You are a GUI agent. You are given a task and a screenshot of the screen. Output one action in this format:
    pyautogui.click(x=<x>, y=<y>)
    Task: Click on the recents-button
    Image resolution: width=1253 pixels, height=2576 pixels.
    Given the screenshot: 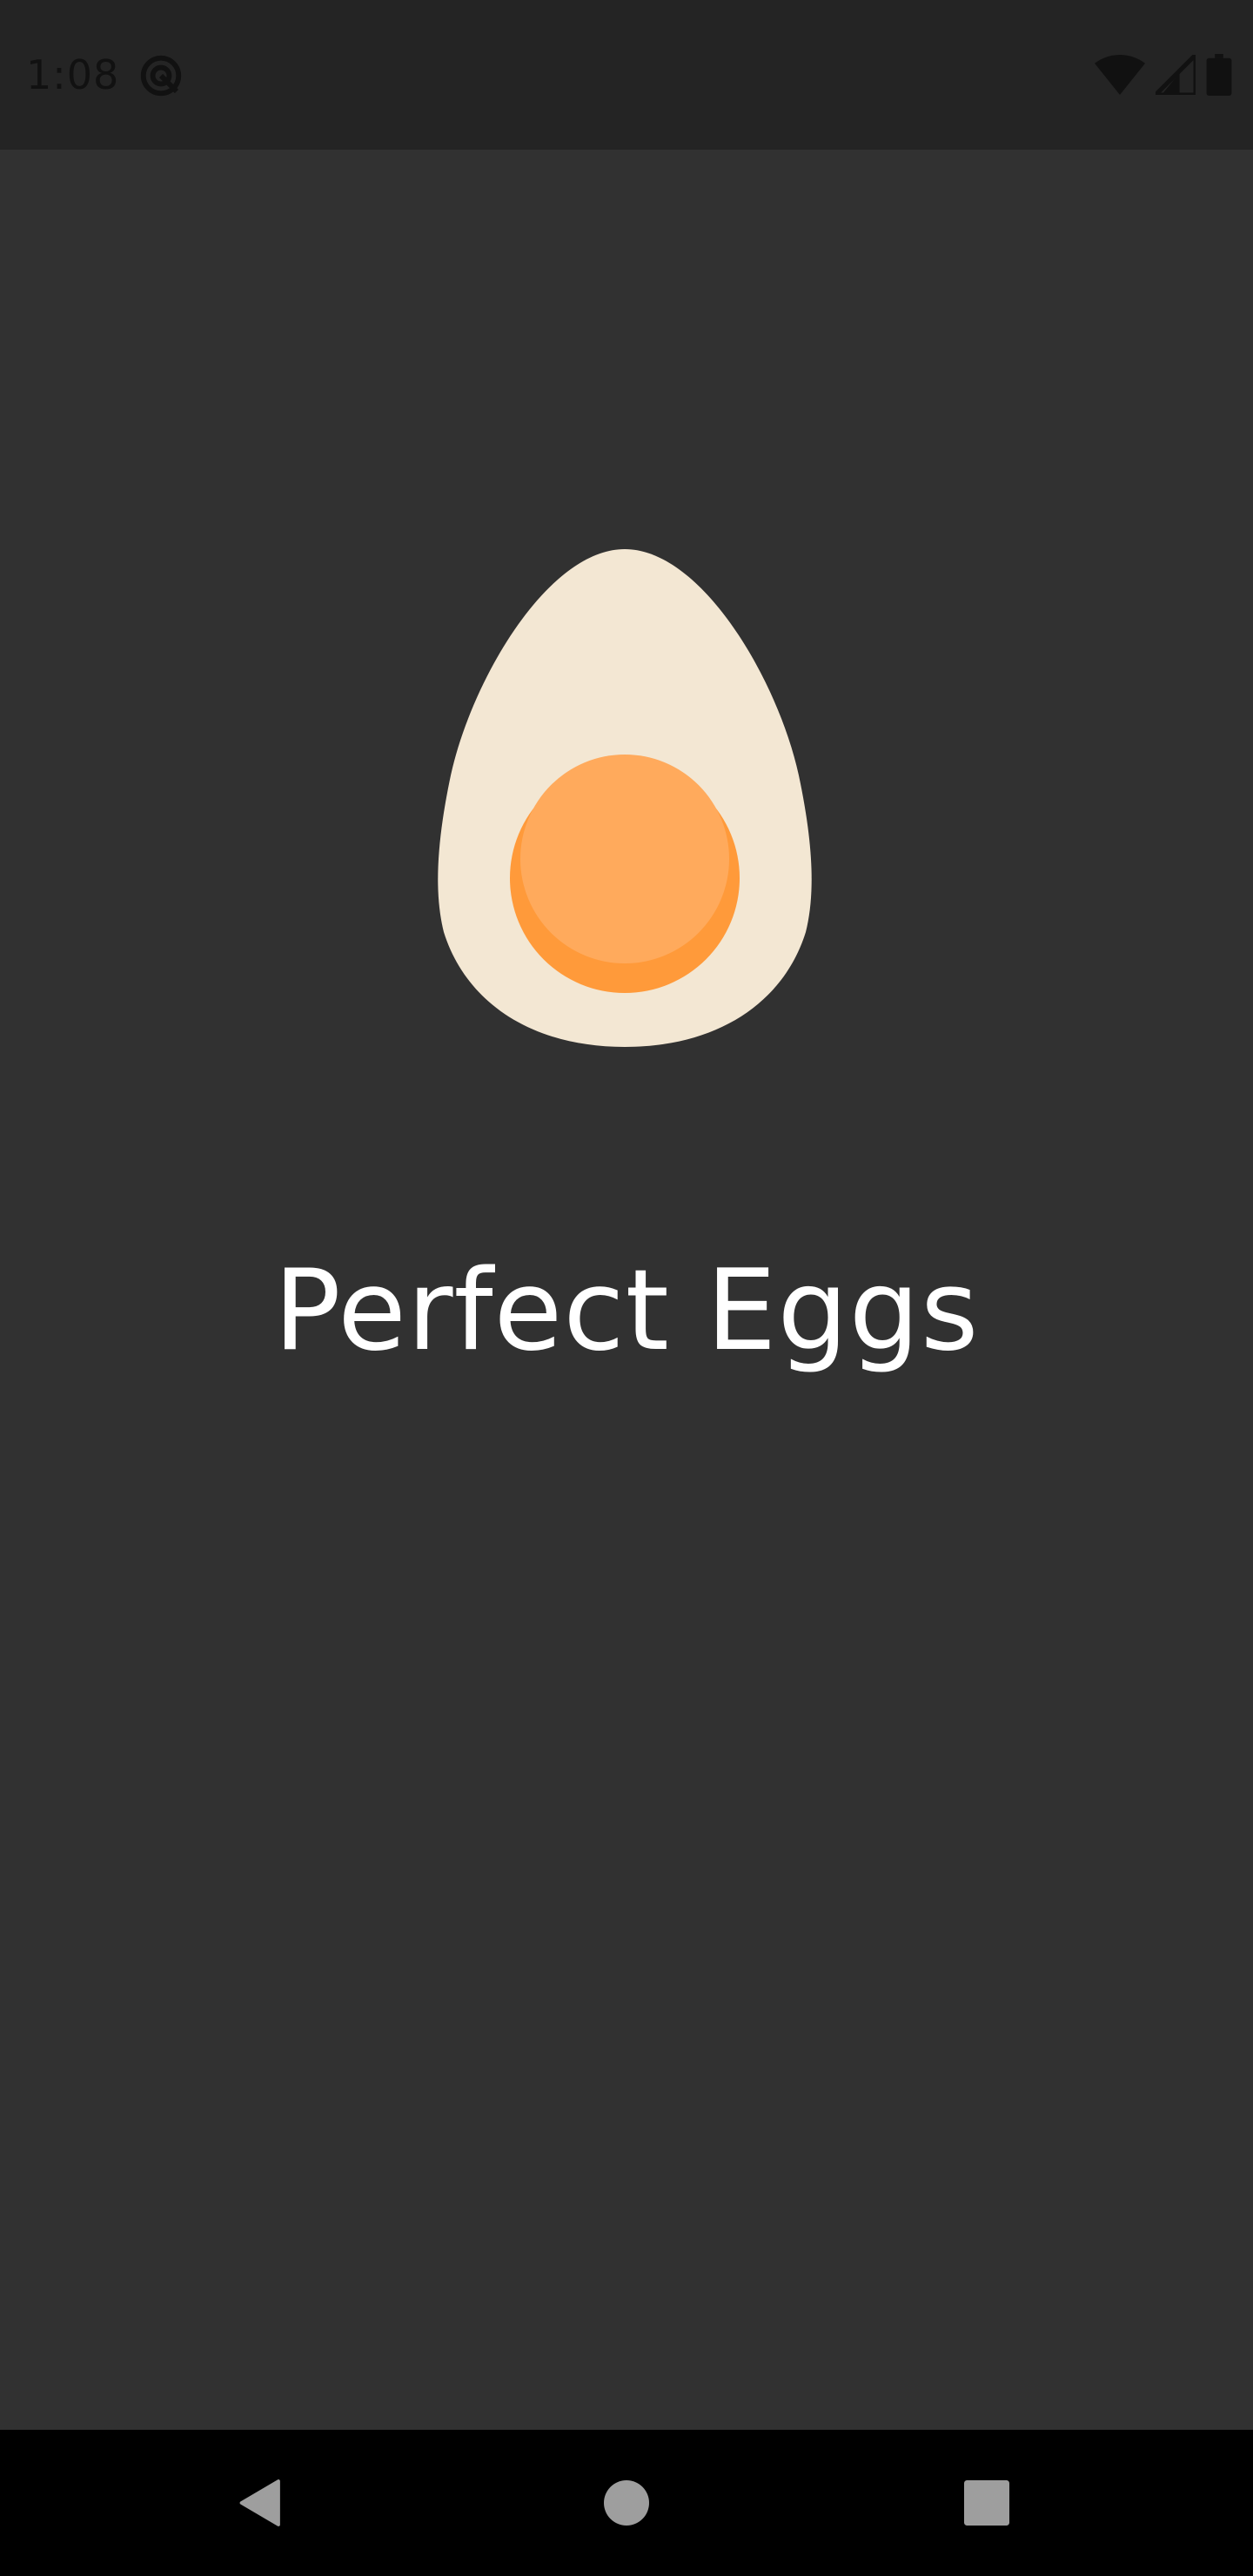 What is the action you would take?
    pyautogui.click(x=986, y=2502)
    